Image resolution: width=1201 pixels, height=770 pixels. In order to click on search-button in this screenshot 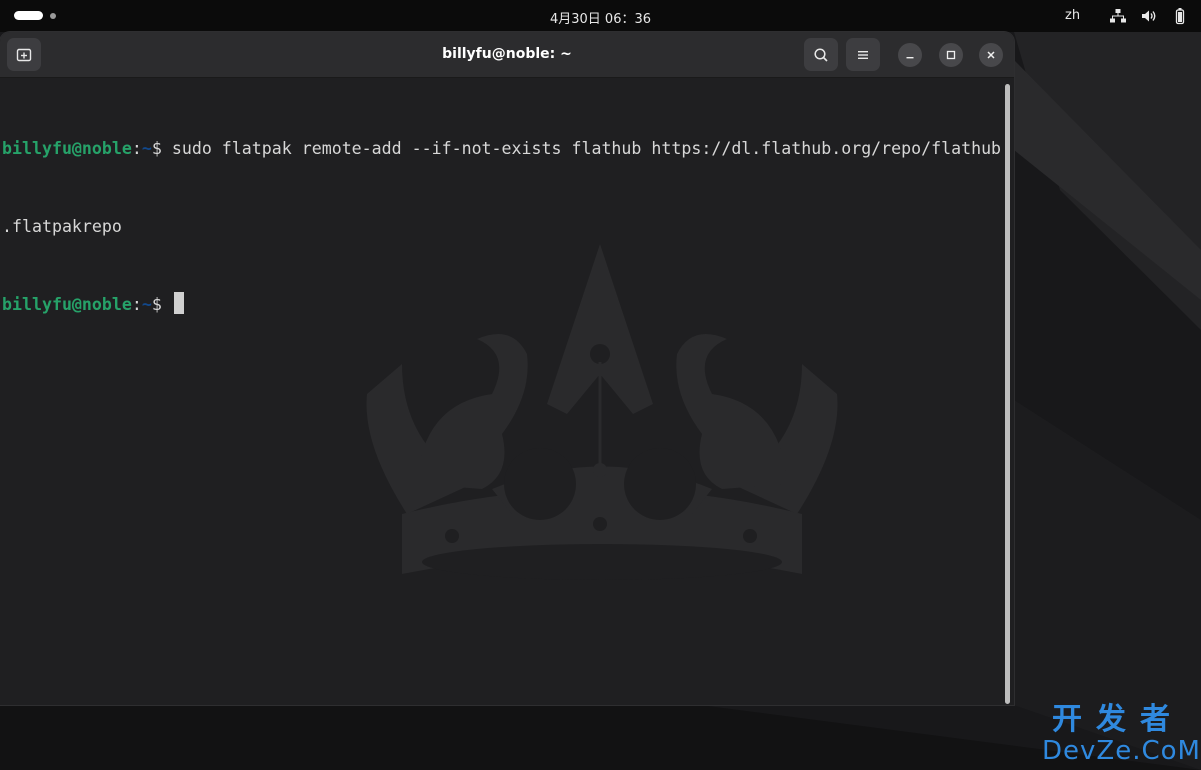, I will do `click(821, 54)`.